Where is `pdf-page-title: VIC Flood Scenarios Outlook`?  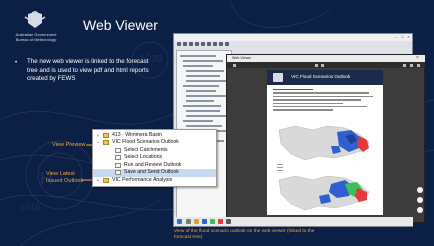 pdf-page-title: VIC Flood Scenarios Outlook is located at coordinates (321, 76).